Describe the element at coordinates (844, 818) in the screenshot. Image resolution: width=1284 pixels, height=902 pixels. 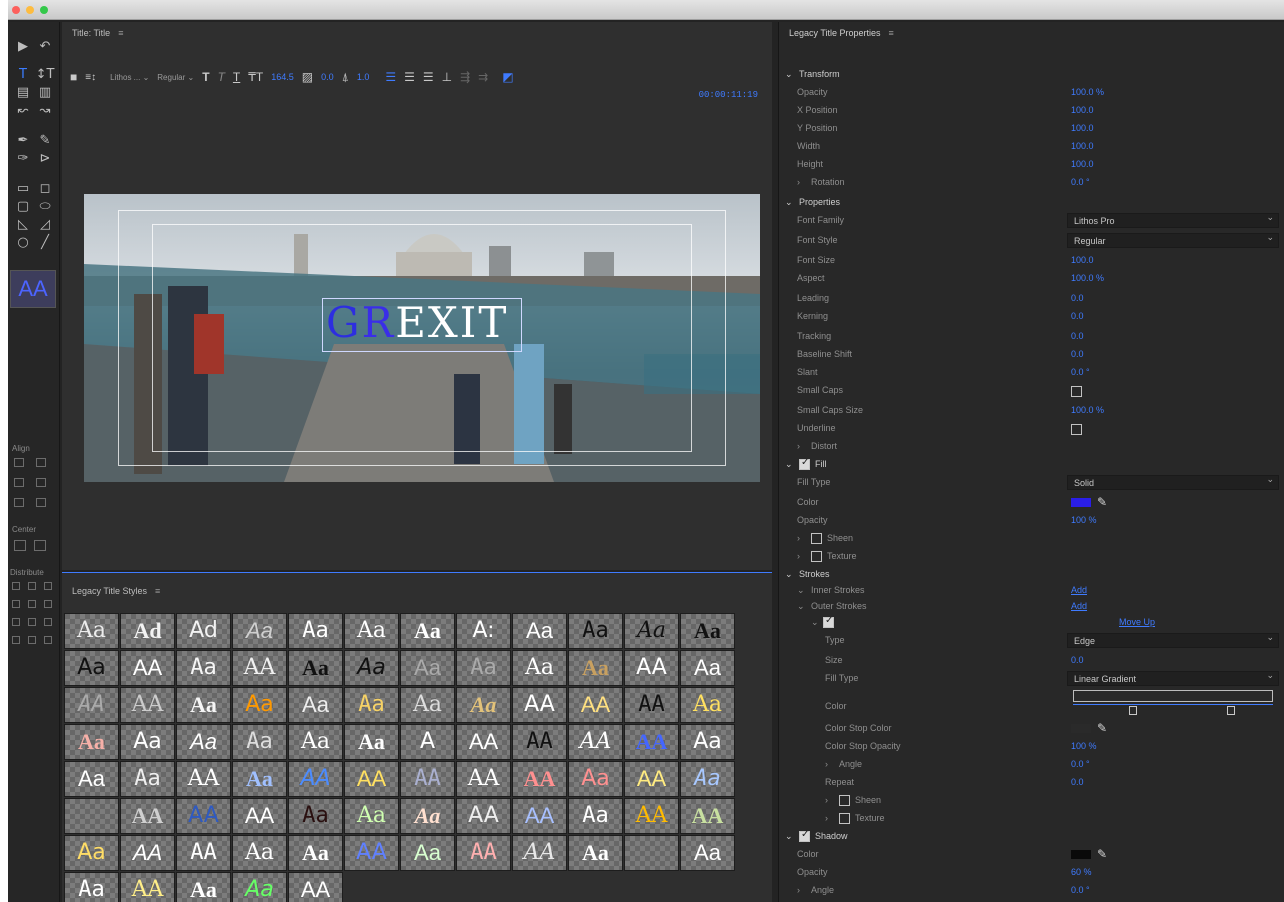
I see `stroke-texture-checkbox` at that location.